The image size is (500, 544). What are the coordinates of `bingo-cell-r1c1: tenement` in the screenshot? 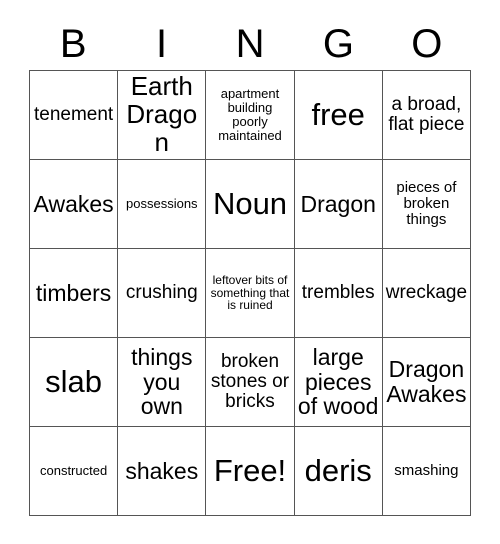 It's located at (74, 115).